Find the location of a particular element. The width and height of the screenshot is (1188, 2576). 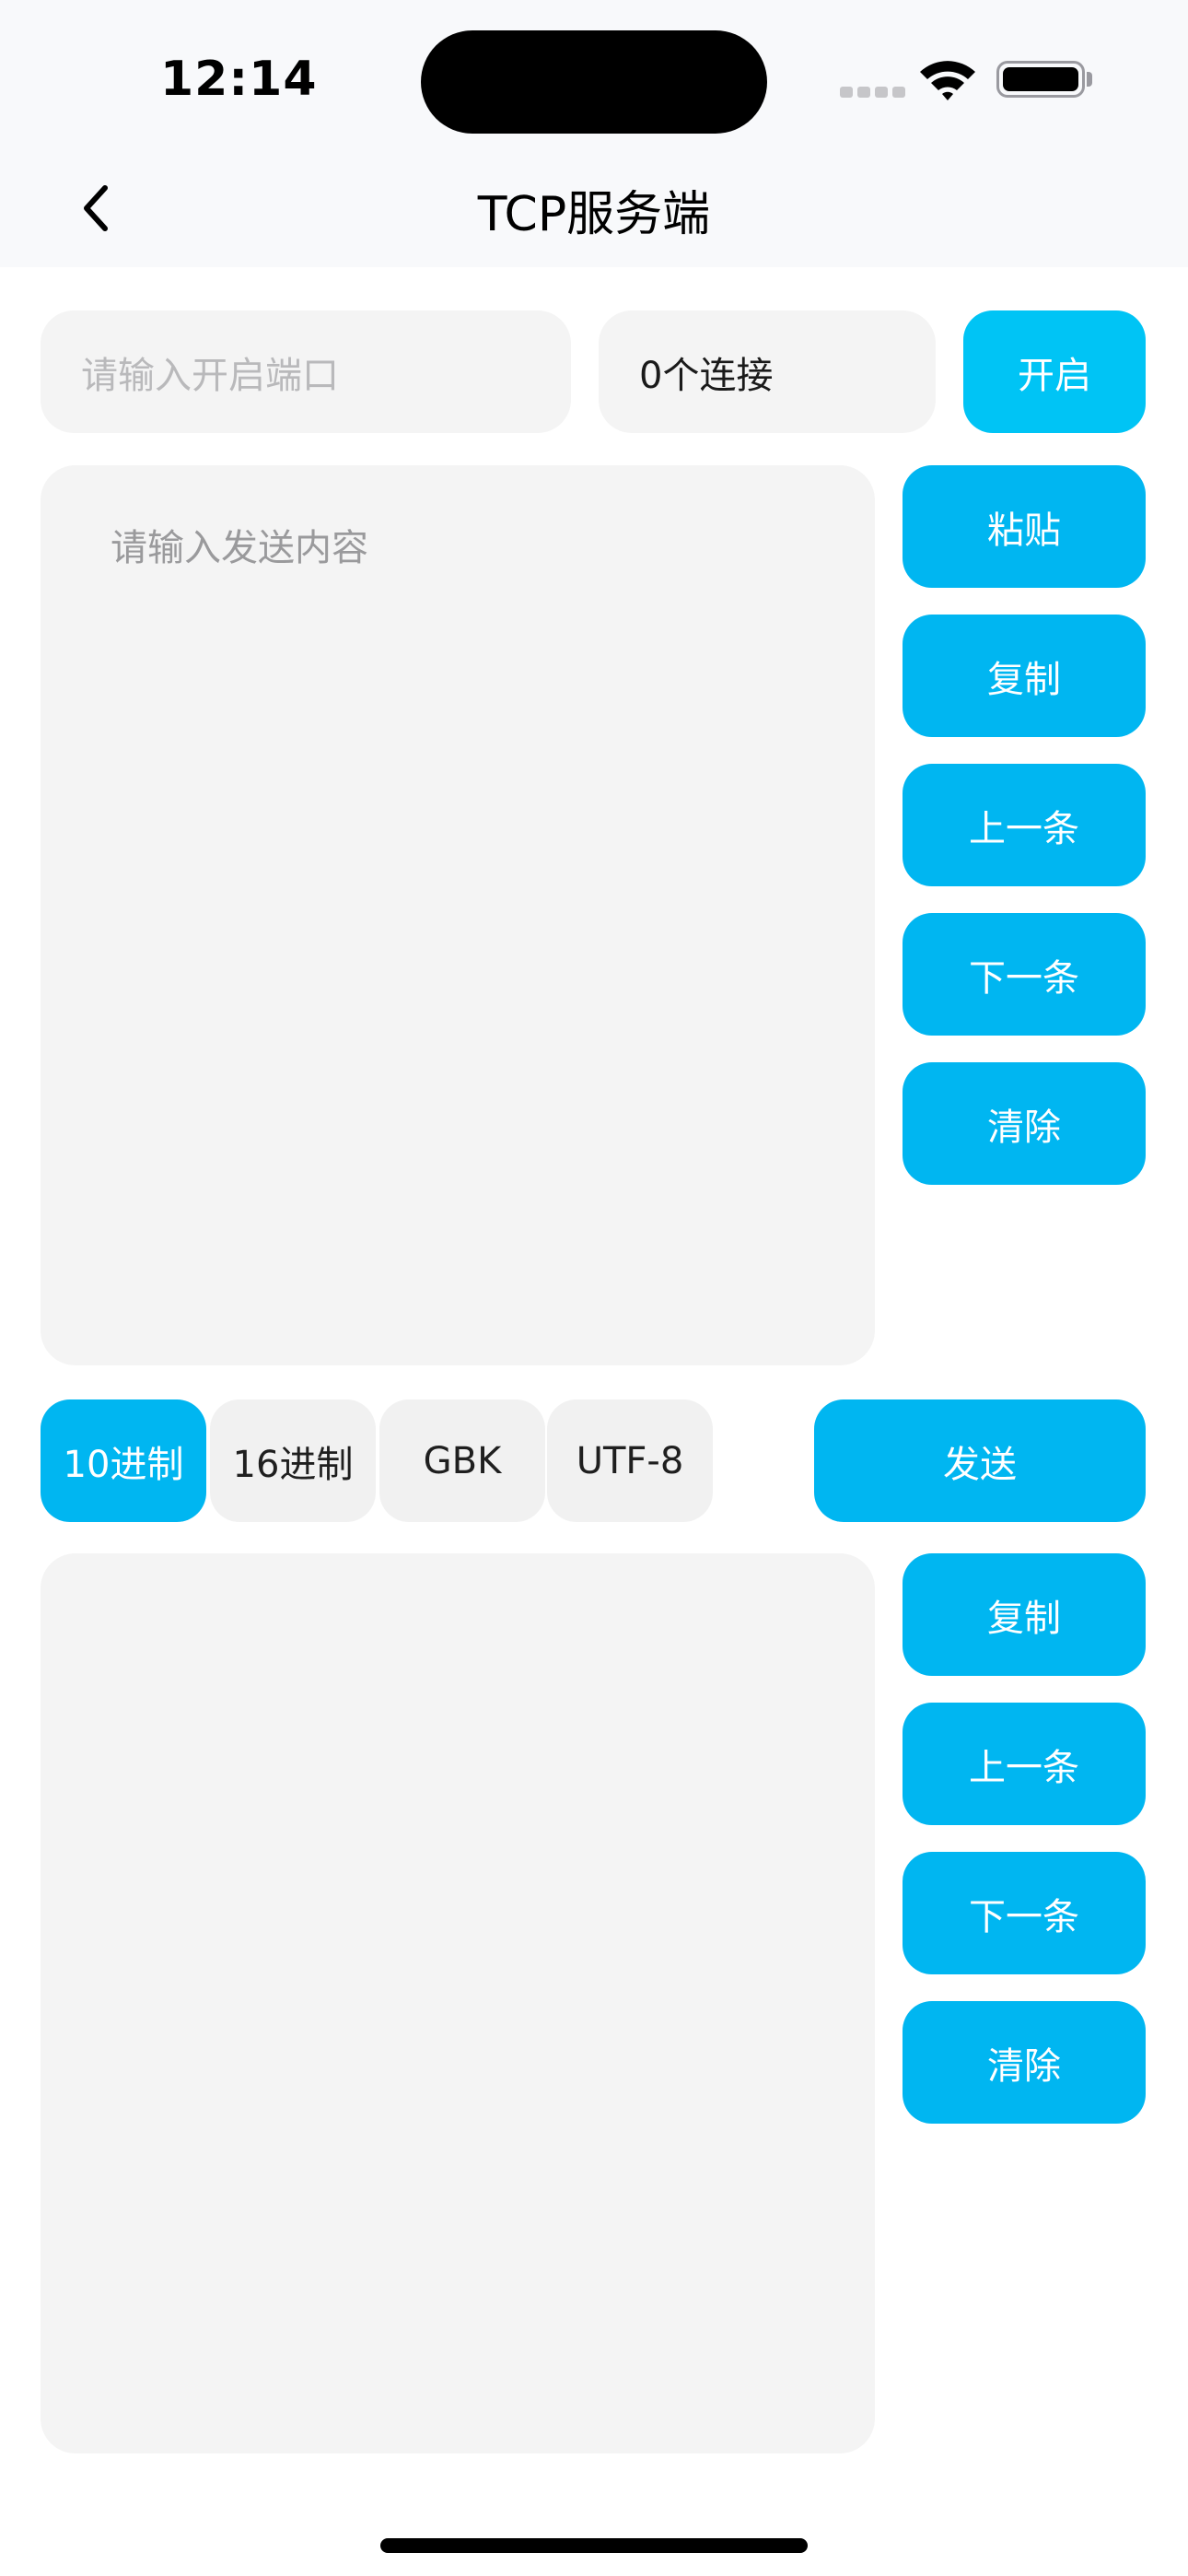

connections-count: 0个连接 is located at coordinates (767, 371).